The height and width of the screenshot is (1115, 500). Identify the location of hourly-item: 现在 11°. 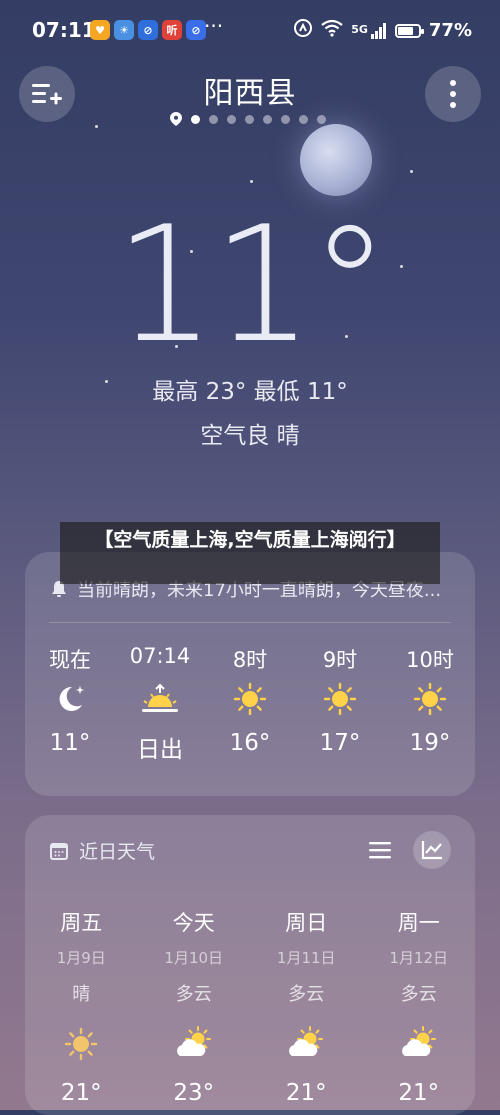
(70, 704).